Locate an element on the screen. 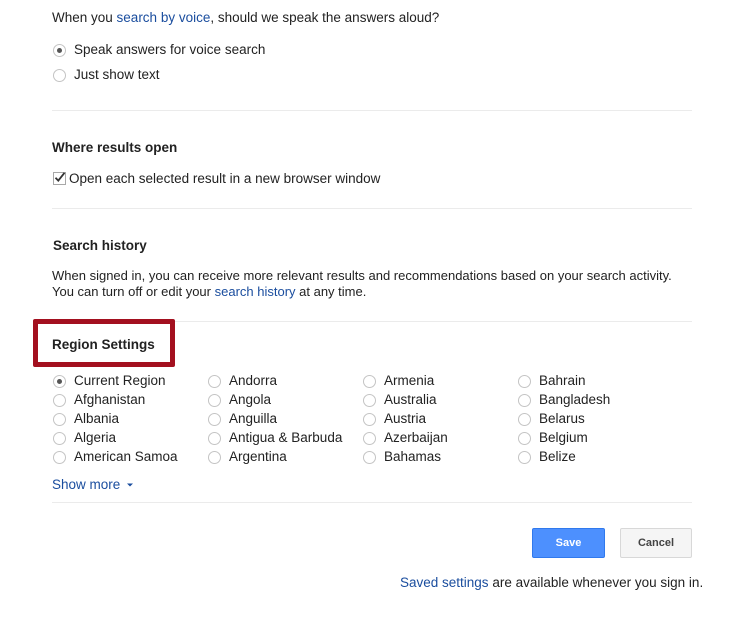  search-history-heading: Search history is located at coordinates (100, 245).